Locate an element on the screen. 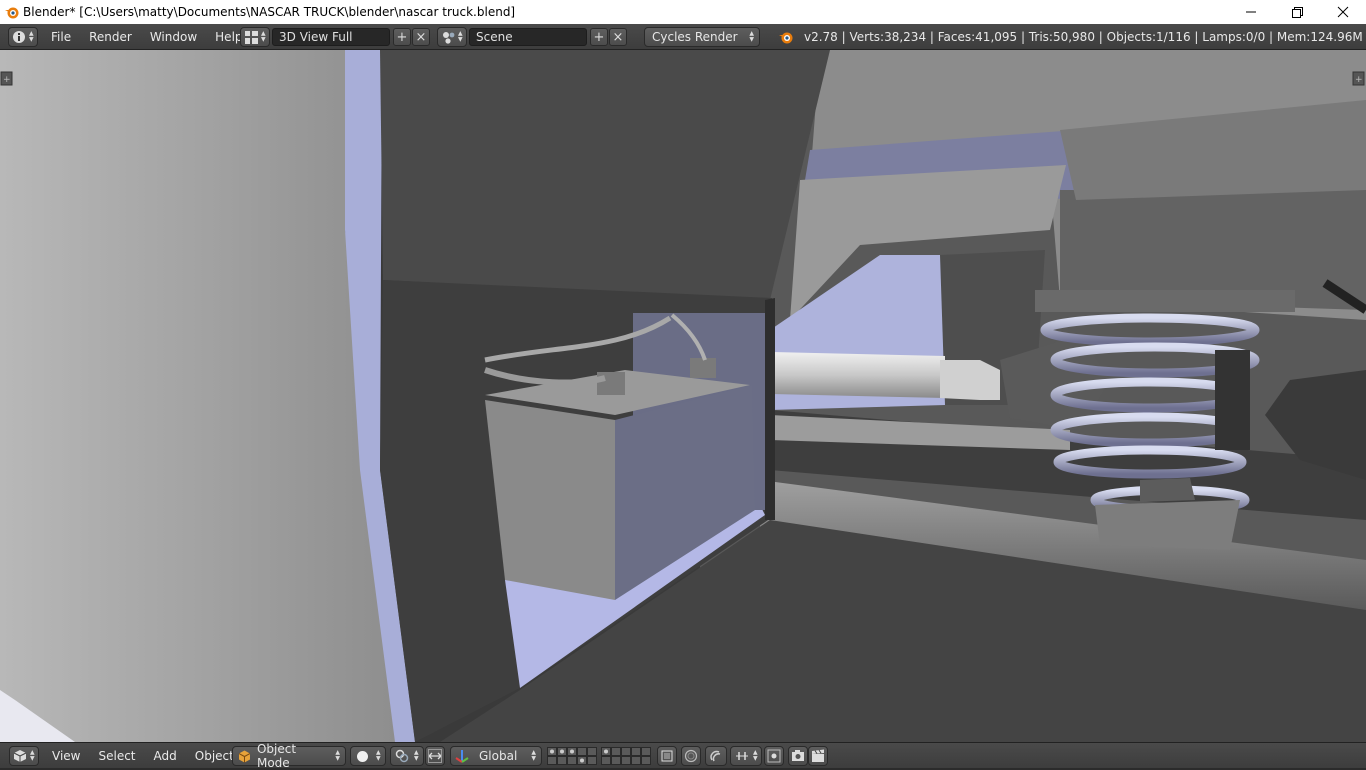  screen-layout-selector: ▲ ▼ is located at coordinates (255, 37).